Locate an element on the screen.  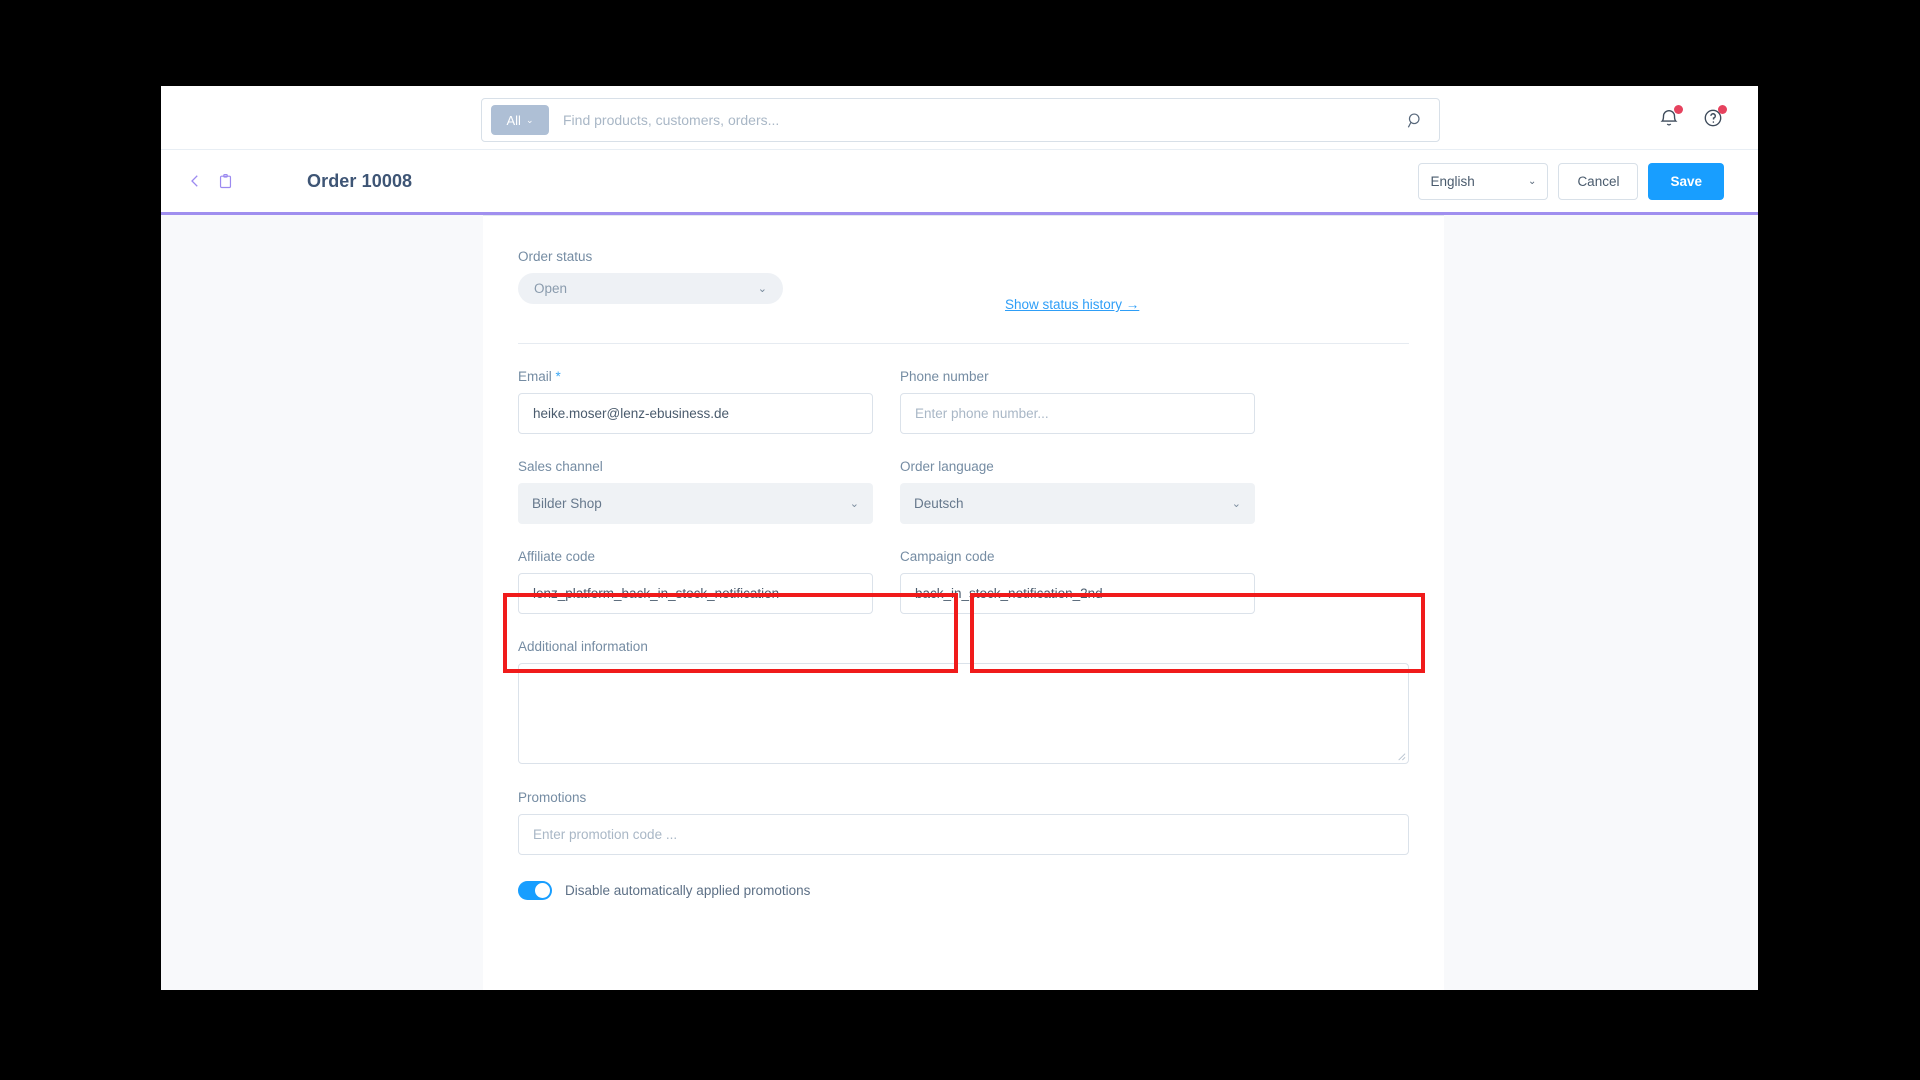
search-scope-label: All is located at coordinates (513, 120).